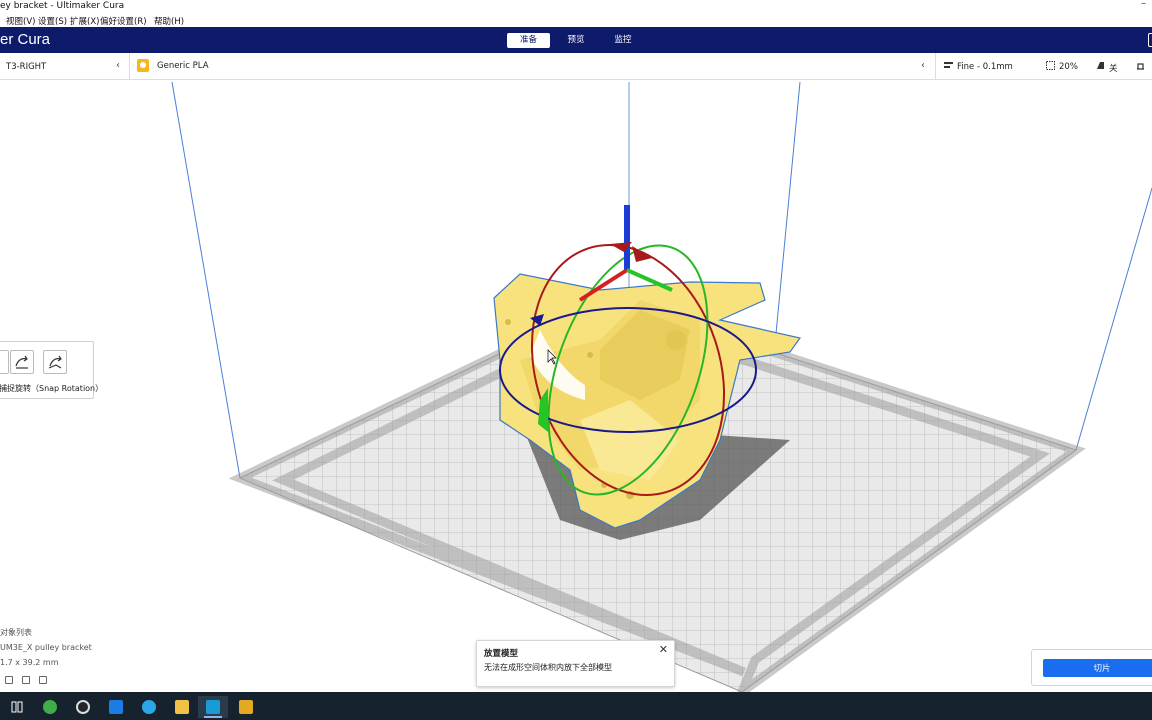 This screenshot has width=1152, height=720. I want to click on menu-help: 帮助(H), so click(169, 21).